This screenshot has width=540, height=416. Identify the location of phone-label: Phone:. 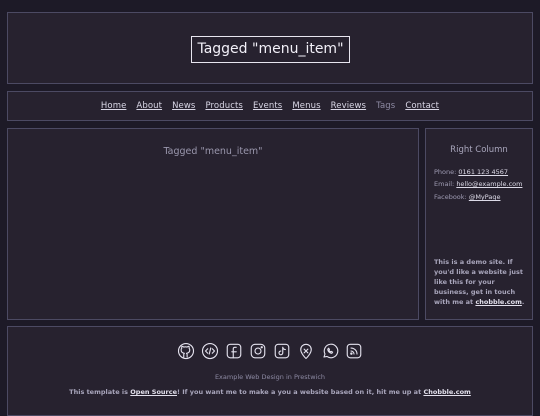
(445, 172).